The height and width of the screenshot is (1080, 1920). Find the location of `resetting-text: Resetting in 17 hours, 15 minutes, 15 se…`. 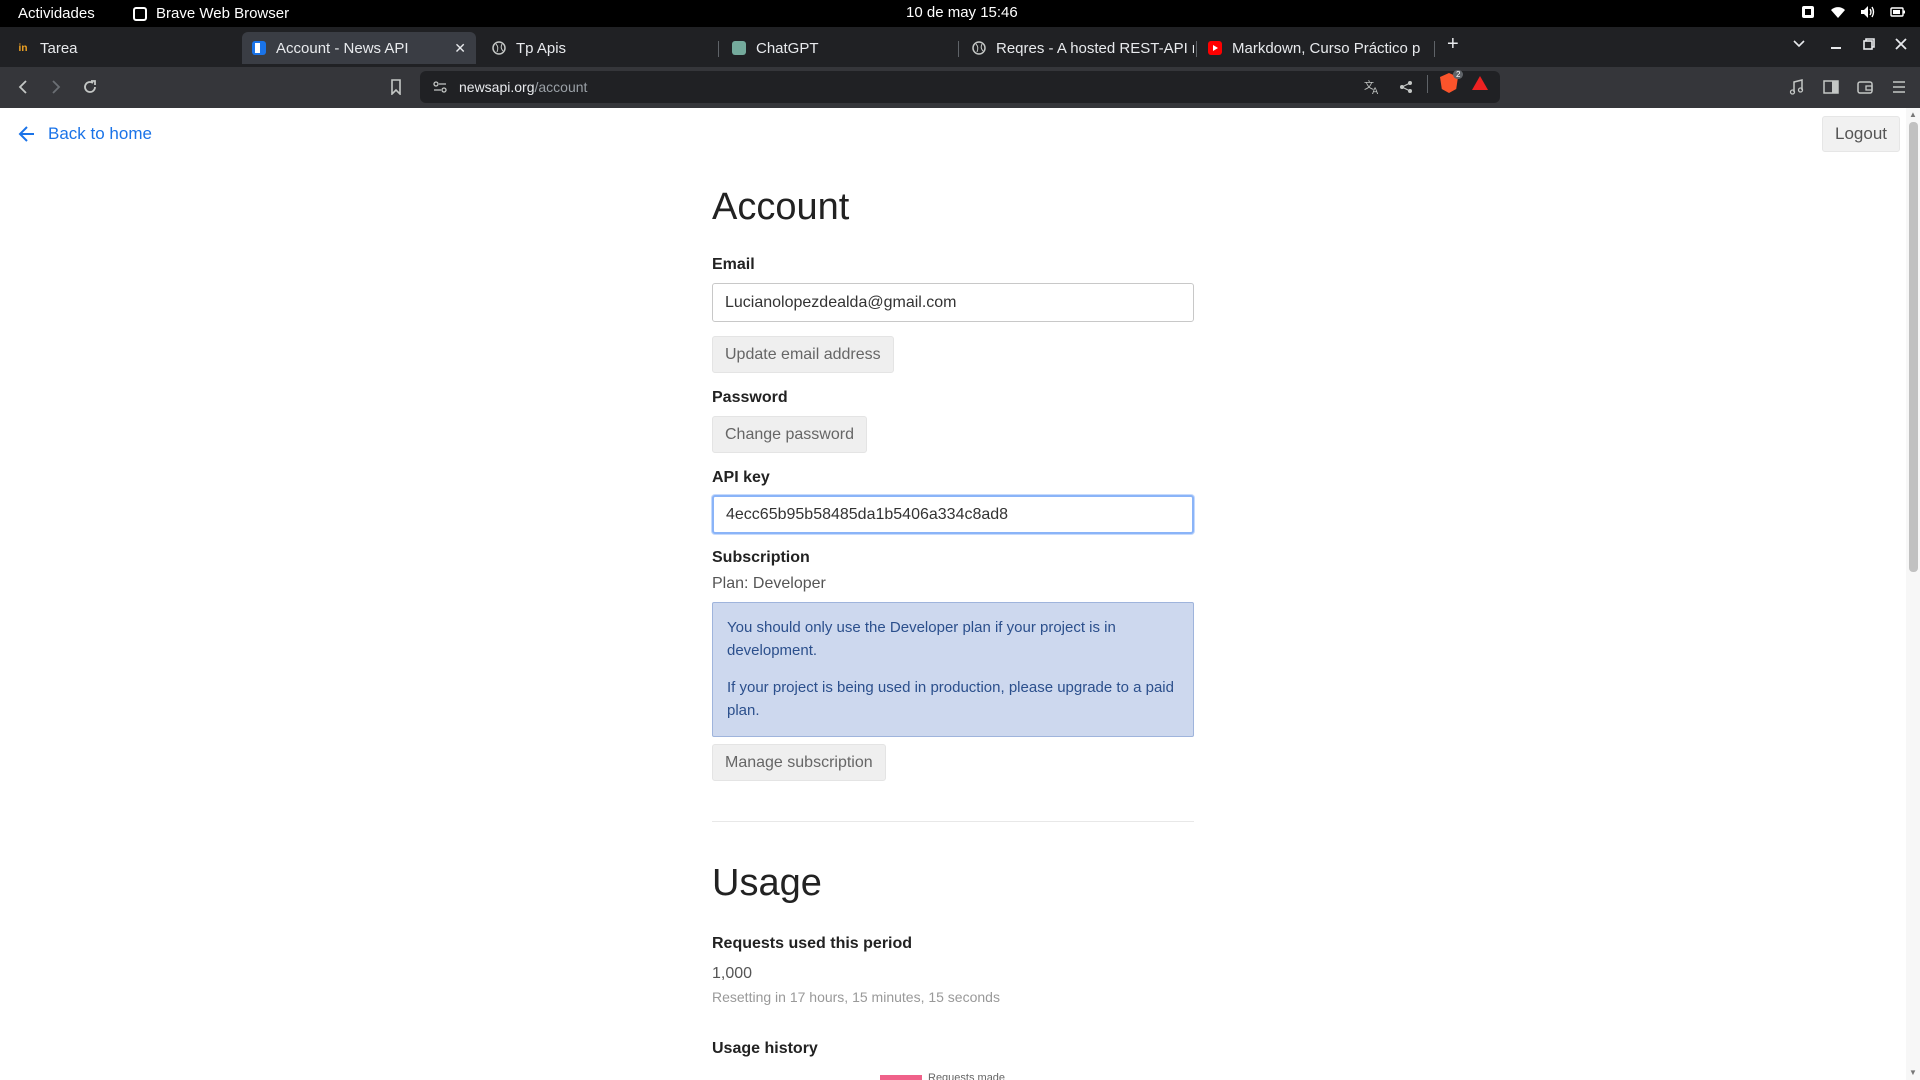

resetting-text: Resetting in 17 hours, 15 minutes, 15 se… is located at coordinates (856, 997).